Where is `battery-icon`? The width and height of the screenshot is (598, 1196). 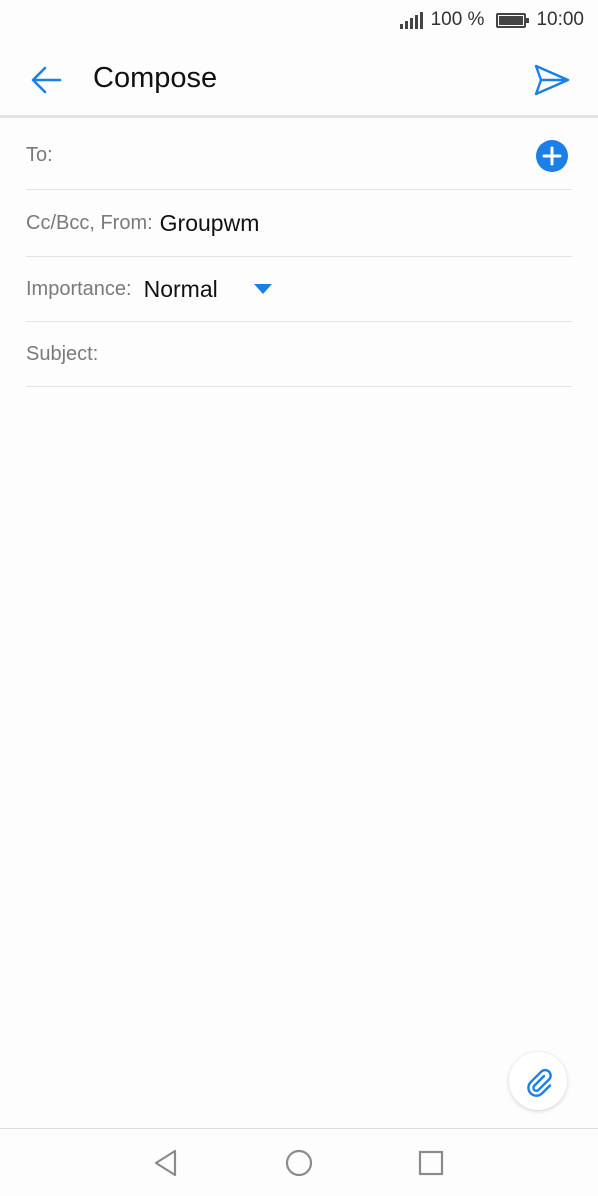 battery-icon is located at coordinates (513, 20).